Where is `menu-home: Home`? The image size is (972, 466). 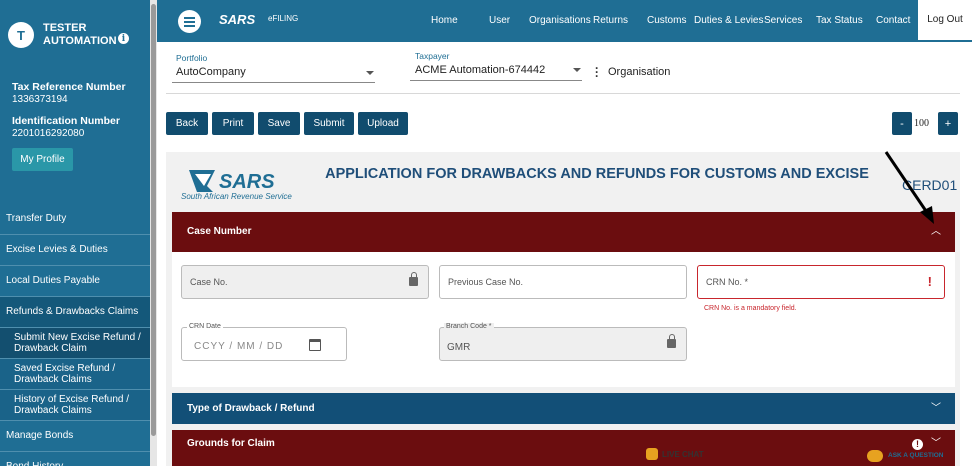
menu-home: Home is located at coordinates (444, 21).